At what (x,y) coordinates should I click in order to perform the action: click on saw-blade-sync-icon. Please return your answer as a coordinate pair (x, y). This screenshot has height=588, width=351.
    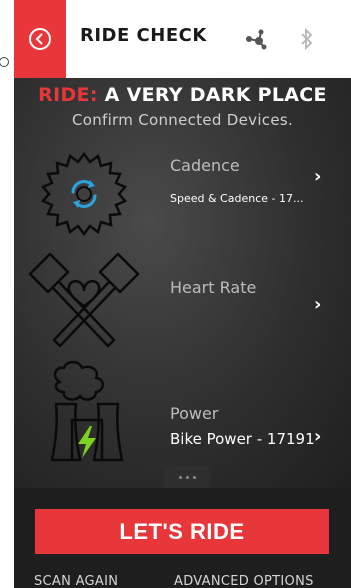
    Looking at the image, I should click on (84, 194).